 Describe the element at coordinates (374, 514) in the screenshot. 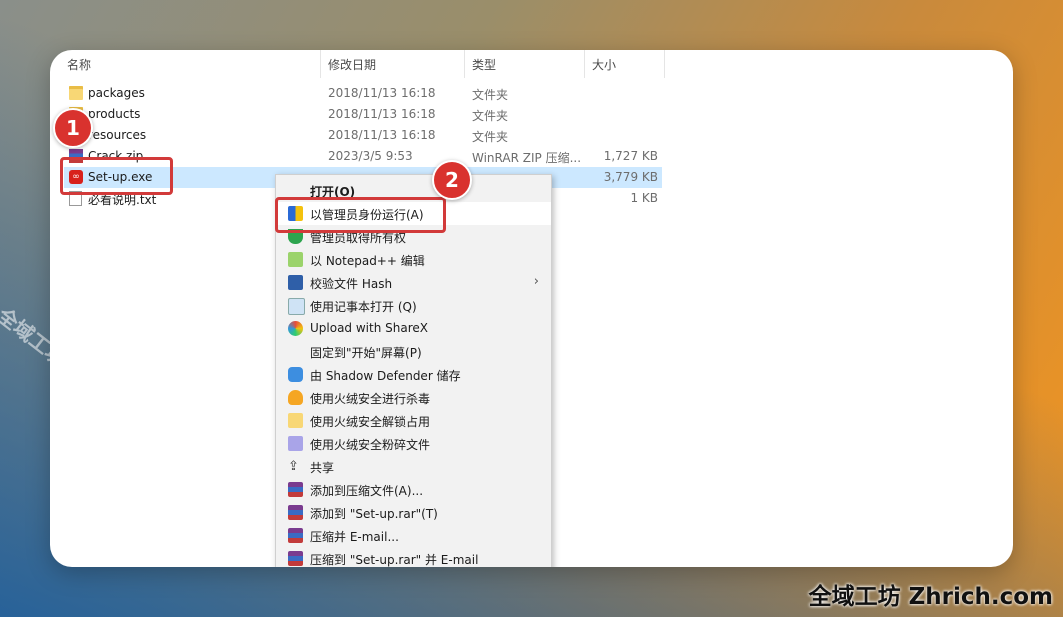

I see `menu-label: 添加到 "Set-up.rar"(T)` at that location.